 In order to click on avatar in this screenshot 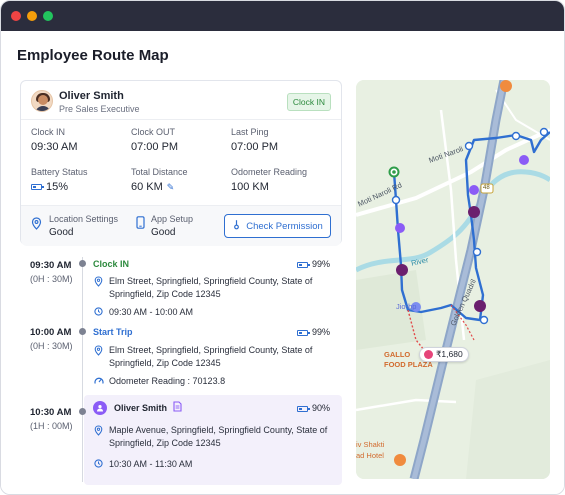, I will do `click(42, 101)`.